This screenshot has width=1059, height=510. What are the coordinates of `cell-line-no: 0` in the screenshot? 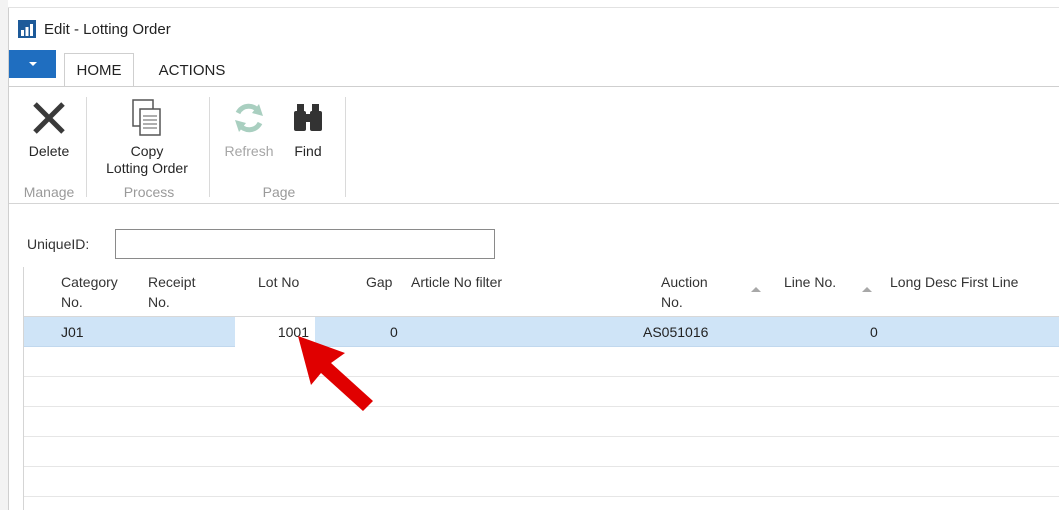 It's located at (874, 332).